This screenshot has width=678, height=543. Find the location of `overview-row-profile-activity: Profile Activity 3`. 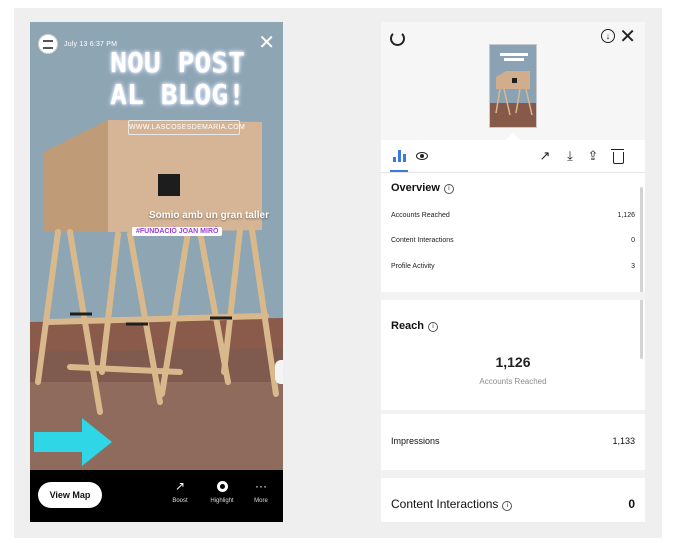

overview-row-profile-activity: Profile Activity 3 is located at coordinates (513, 266).